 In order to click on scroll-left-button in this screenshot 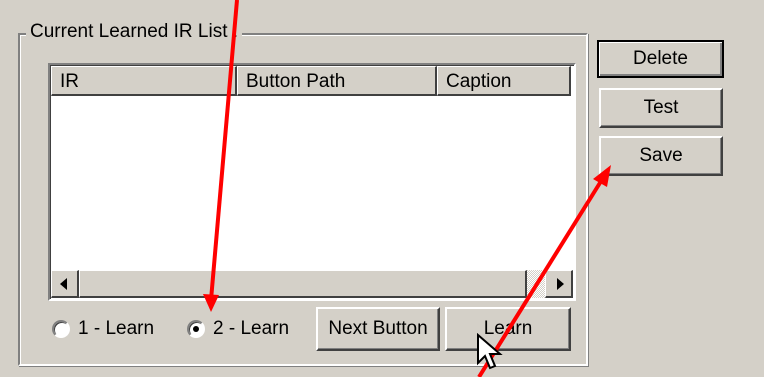, I will do `click(65, 284)`.